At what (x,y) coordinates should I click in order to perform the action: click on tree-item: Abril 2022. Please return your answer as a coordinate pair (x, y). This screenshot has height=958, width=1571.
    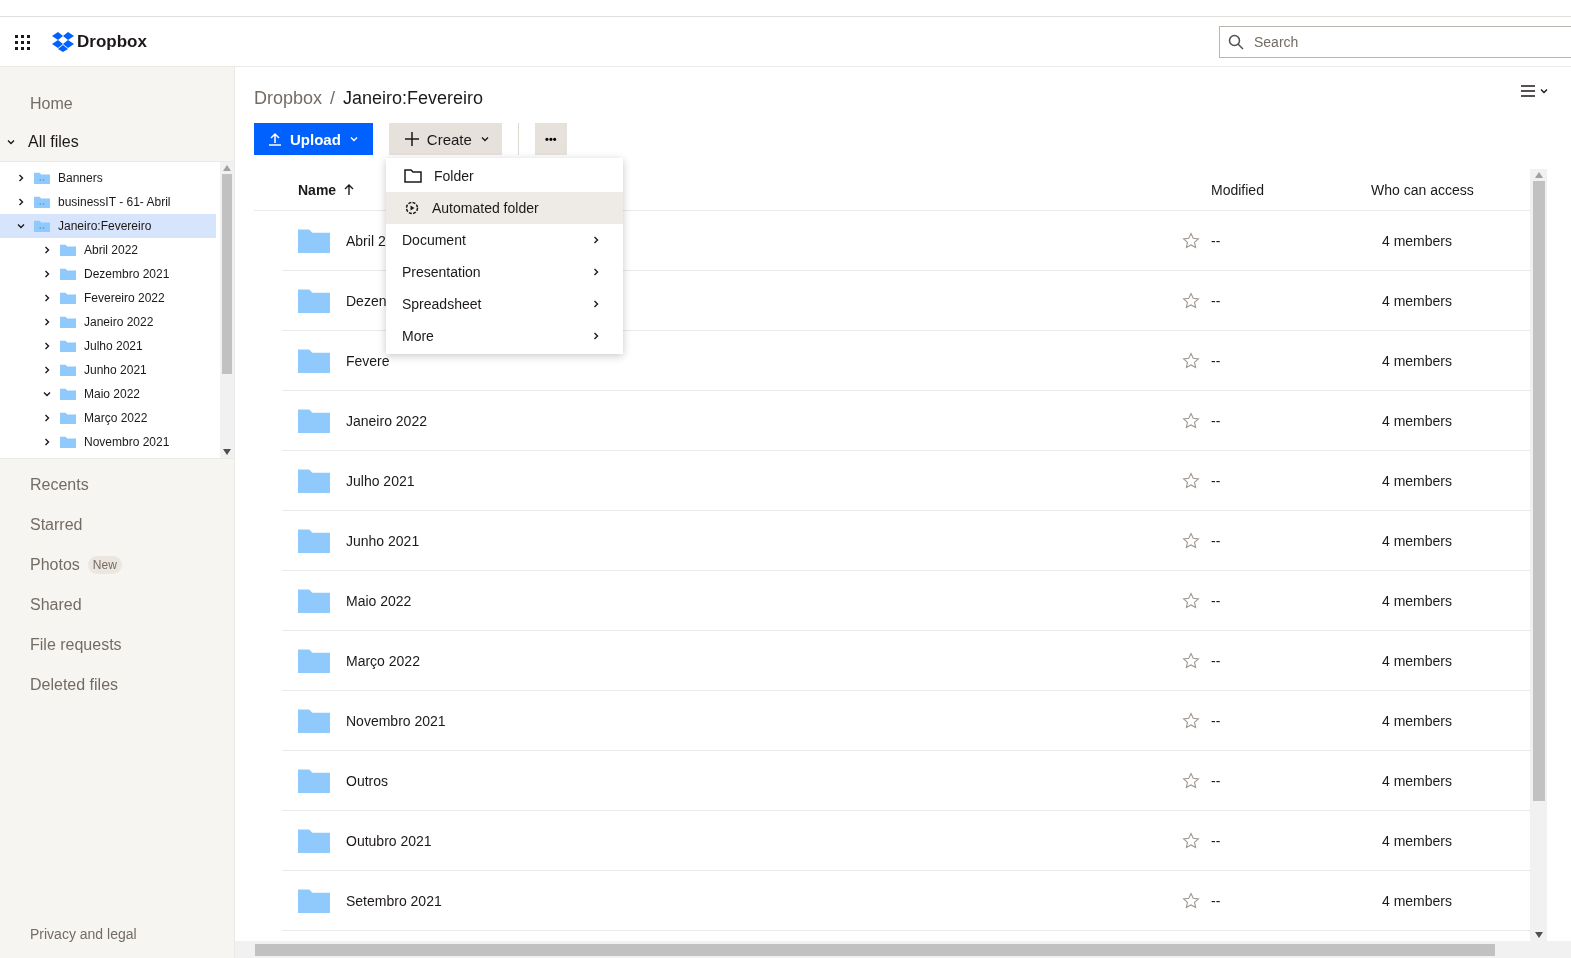
    Looking at the image, I should click on (108, 250).